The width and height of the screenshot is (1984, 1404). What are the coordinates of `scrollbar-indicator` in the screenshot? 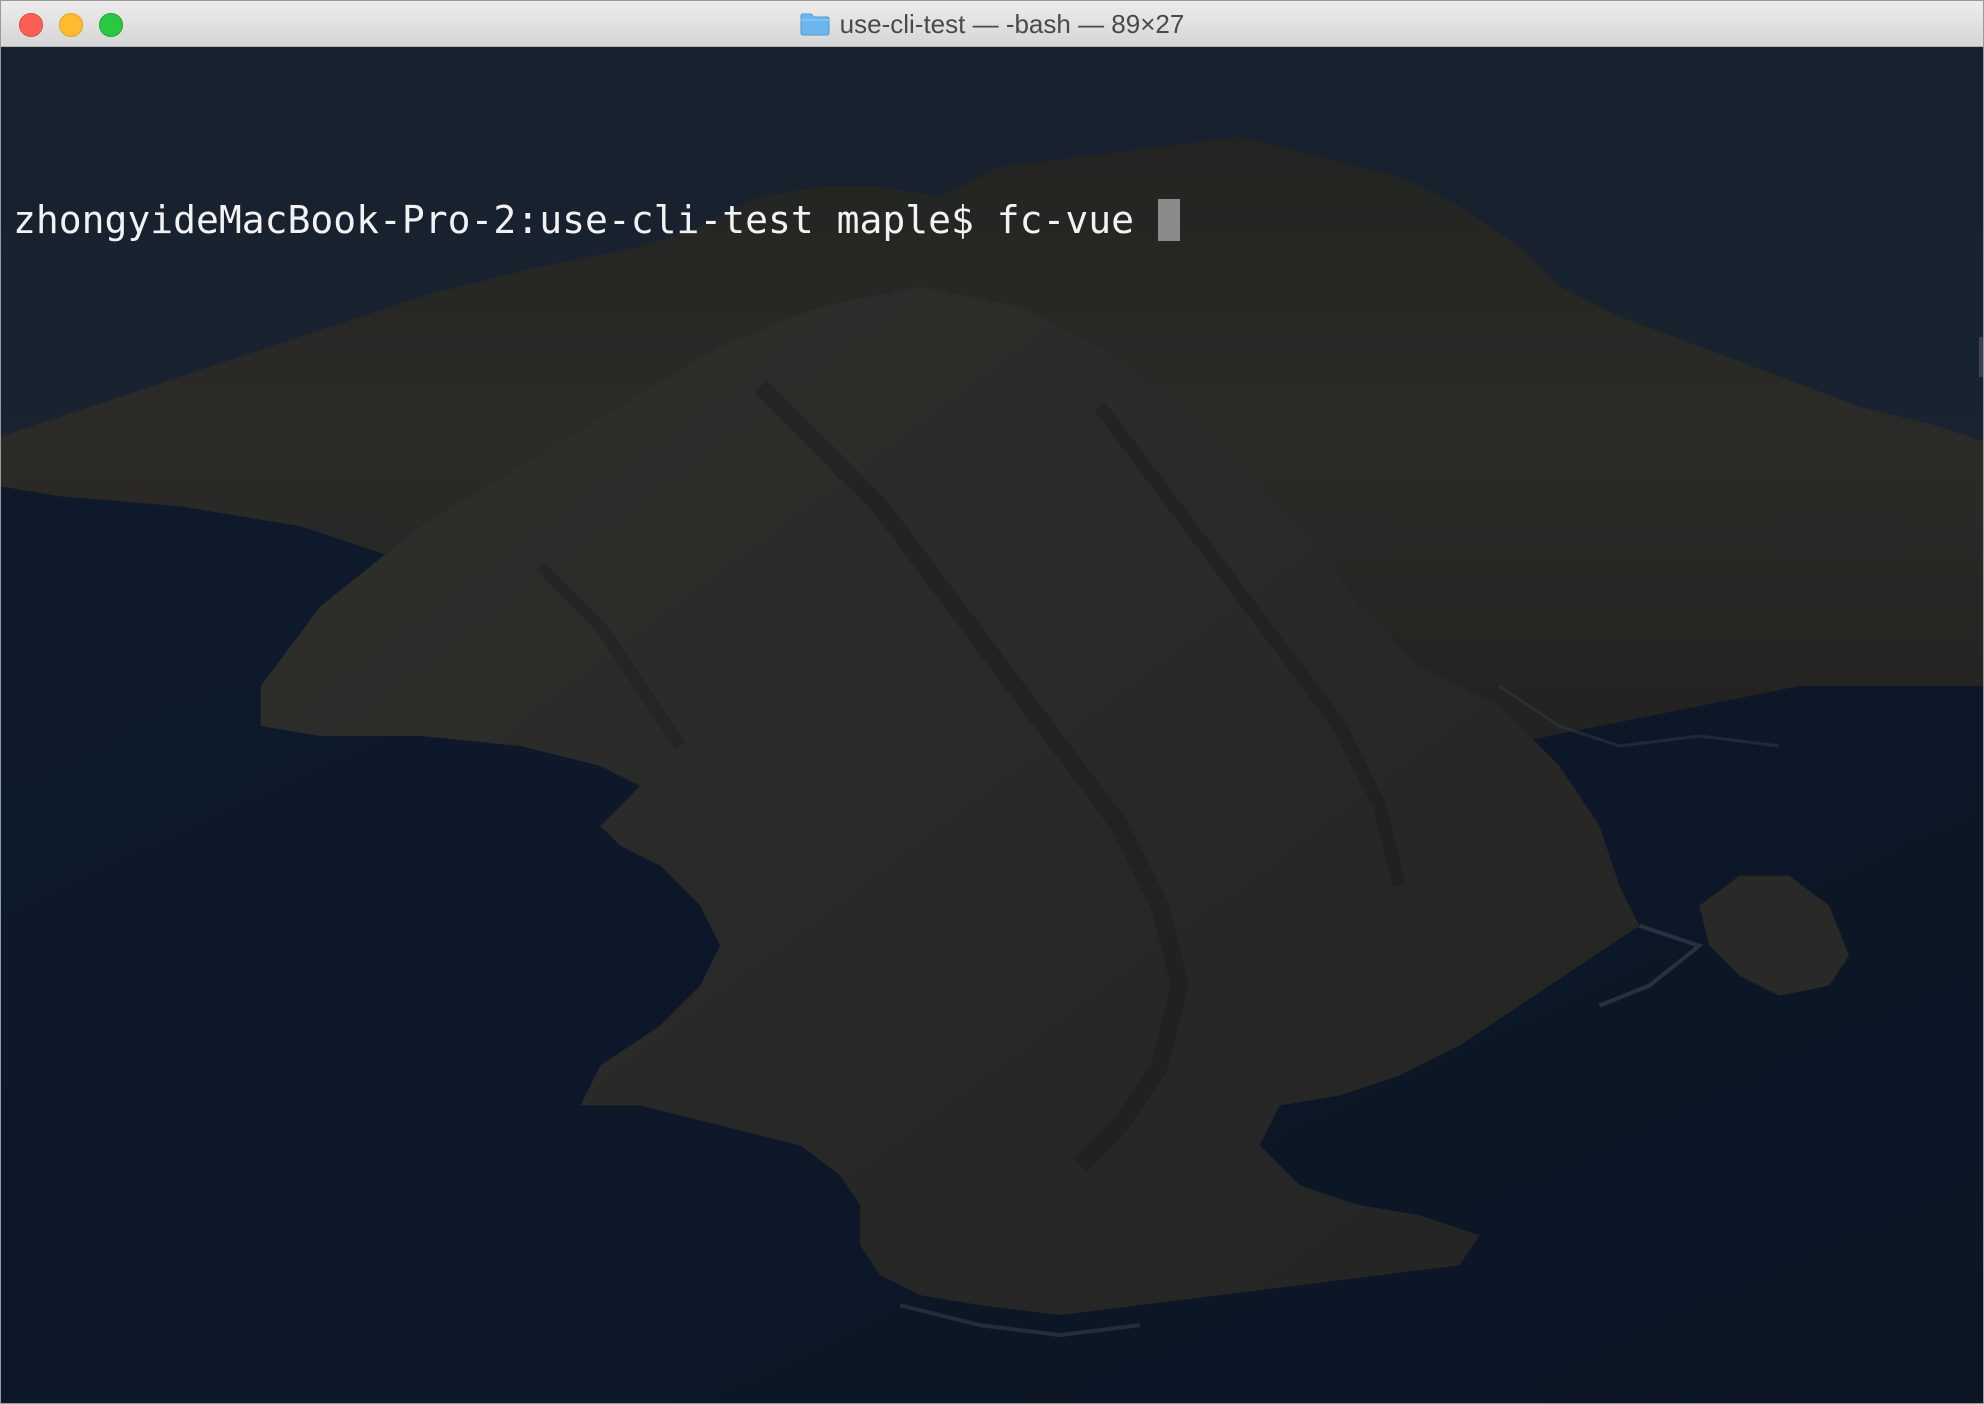 It's located at (1981, 357).